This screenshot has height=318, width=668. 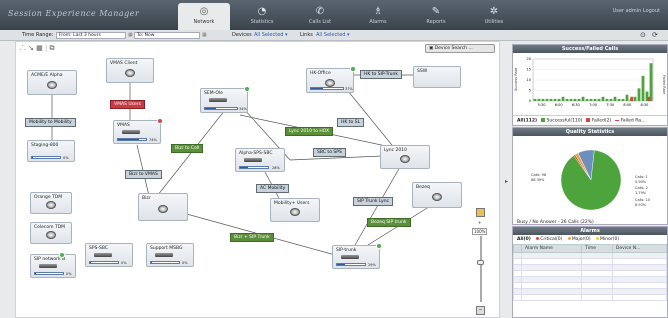 What do you see at coordinates (437, 77) in the screenshot?
I see `device-node: SSW` at bounding box center [437, 77].